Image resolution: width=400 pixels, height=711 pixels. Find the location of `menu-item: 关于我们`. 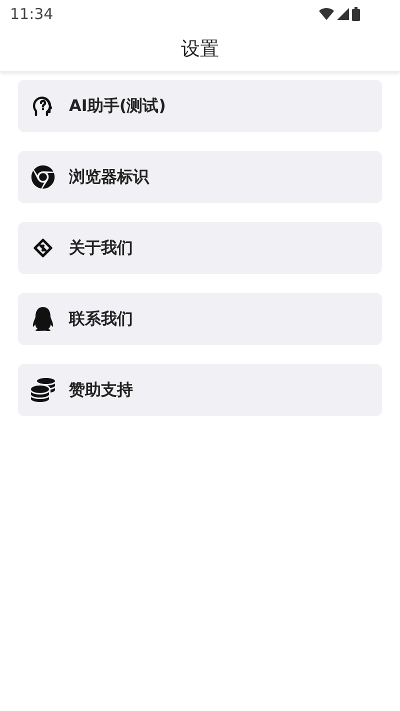

menu-item: 关于我们 is located at coordinates (200, 248).